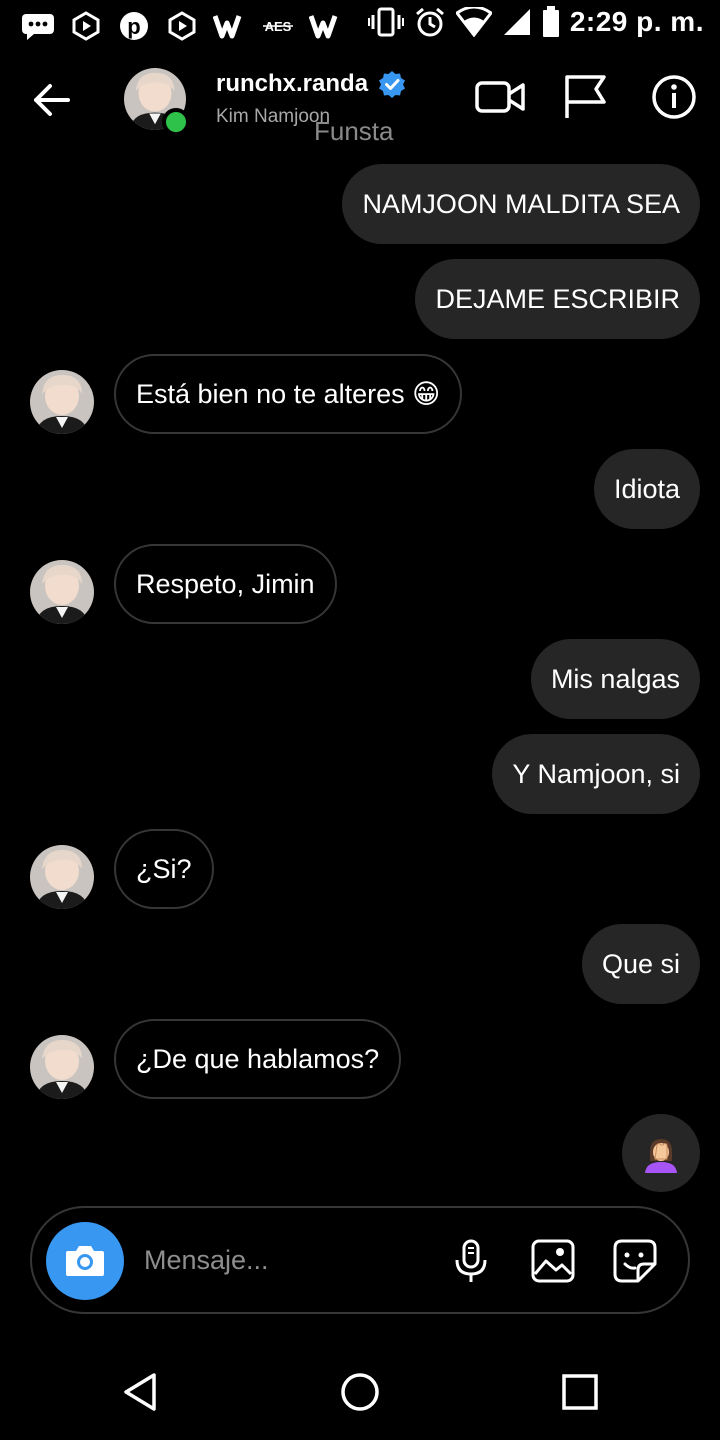 The image size is (720, 1440). I want to click on message-composer, so click(360, 1260).